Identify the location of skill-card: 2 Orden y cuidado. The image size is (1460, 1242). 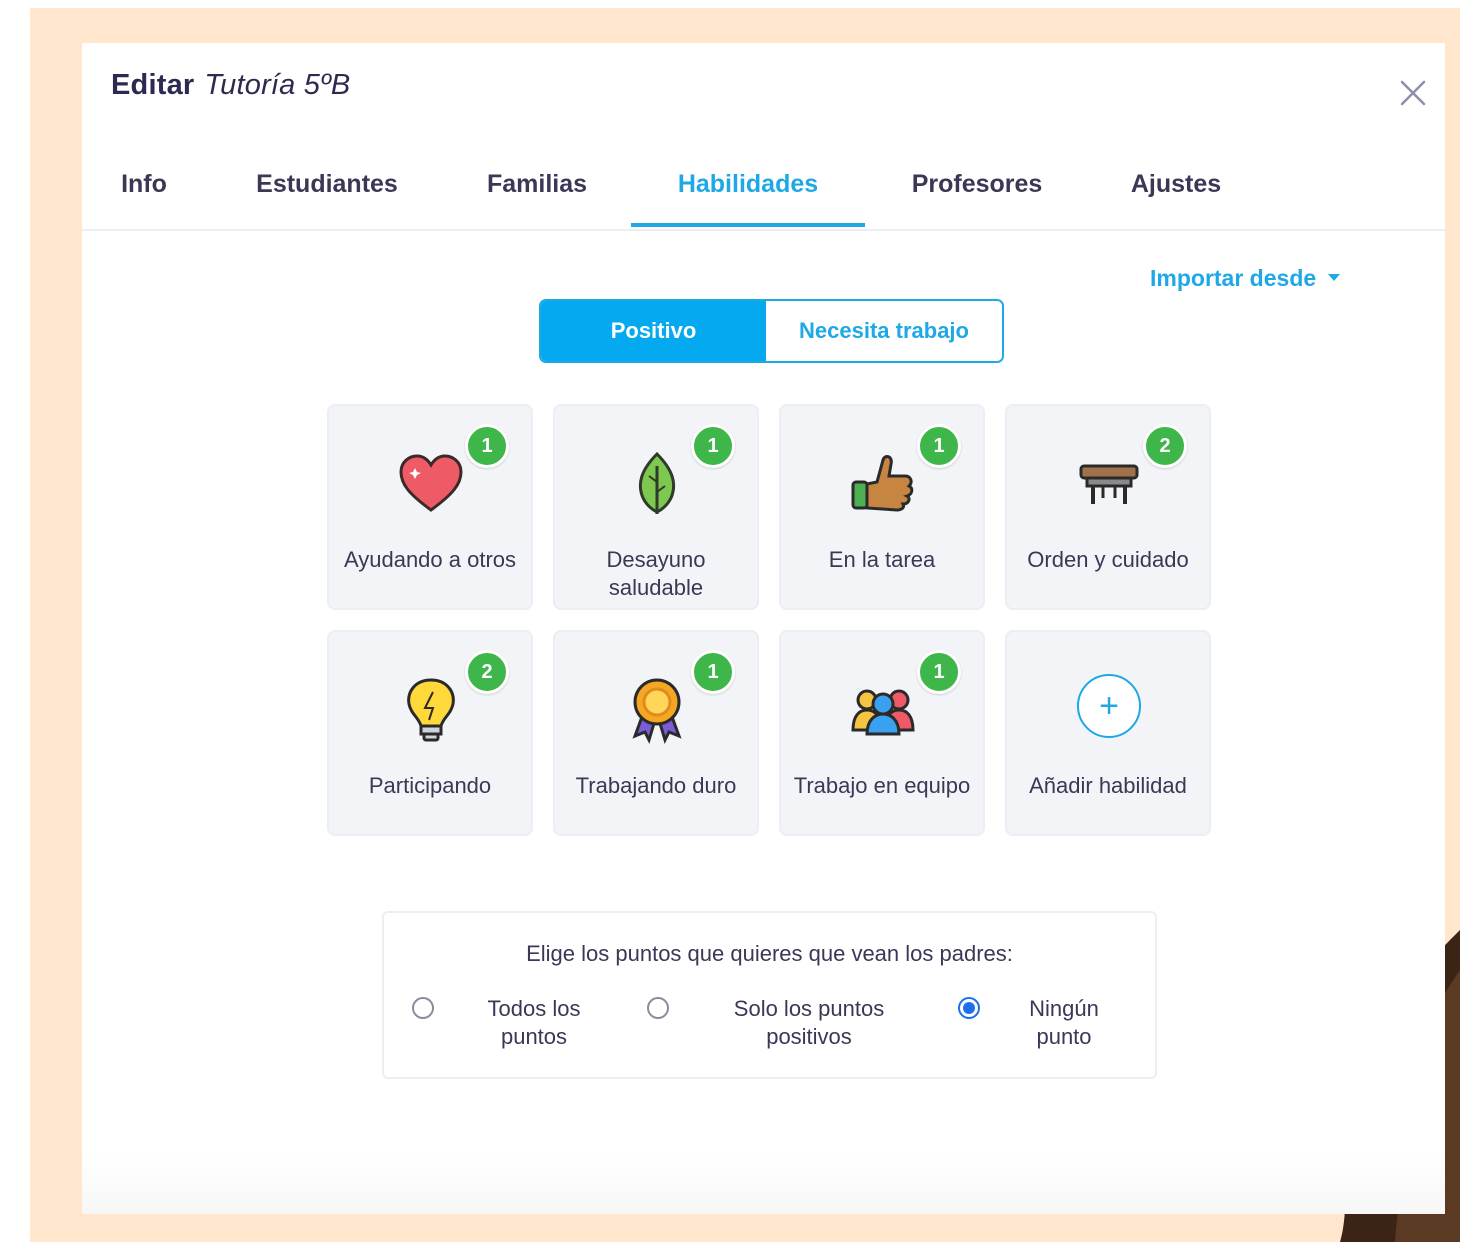
(1108, 507).